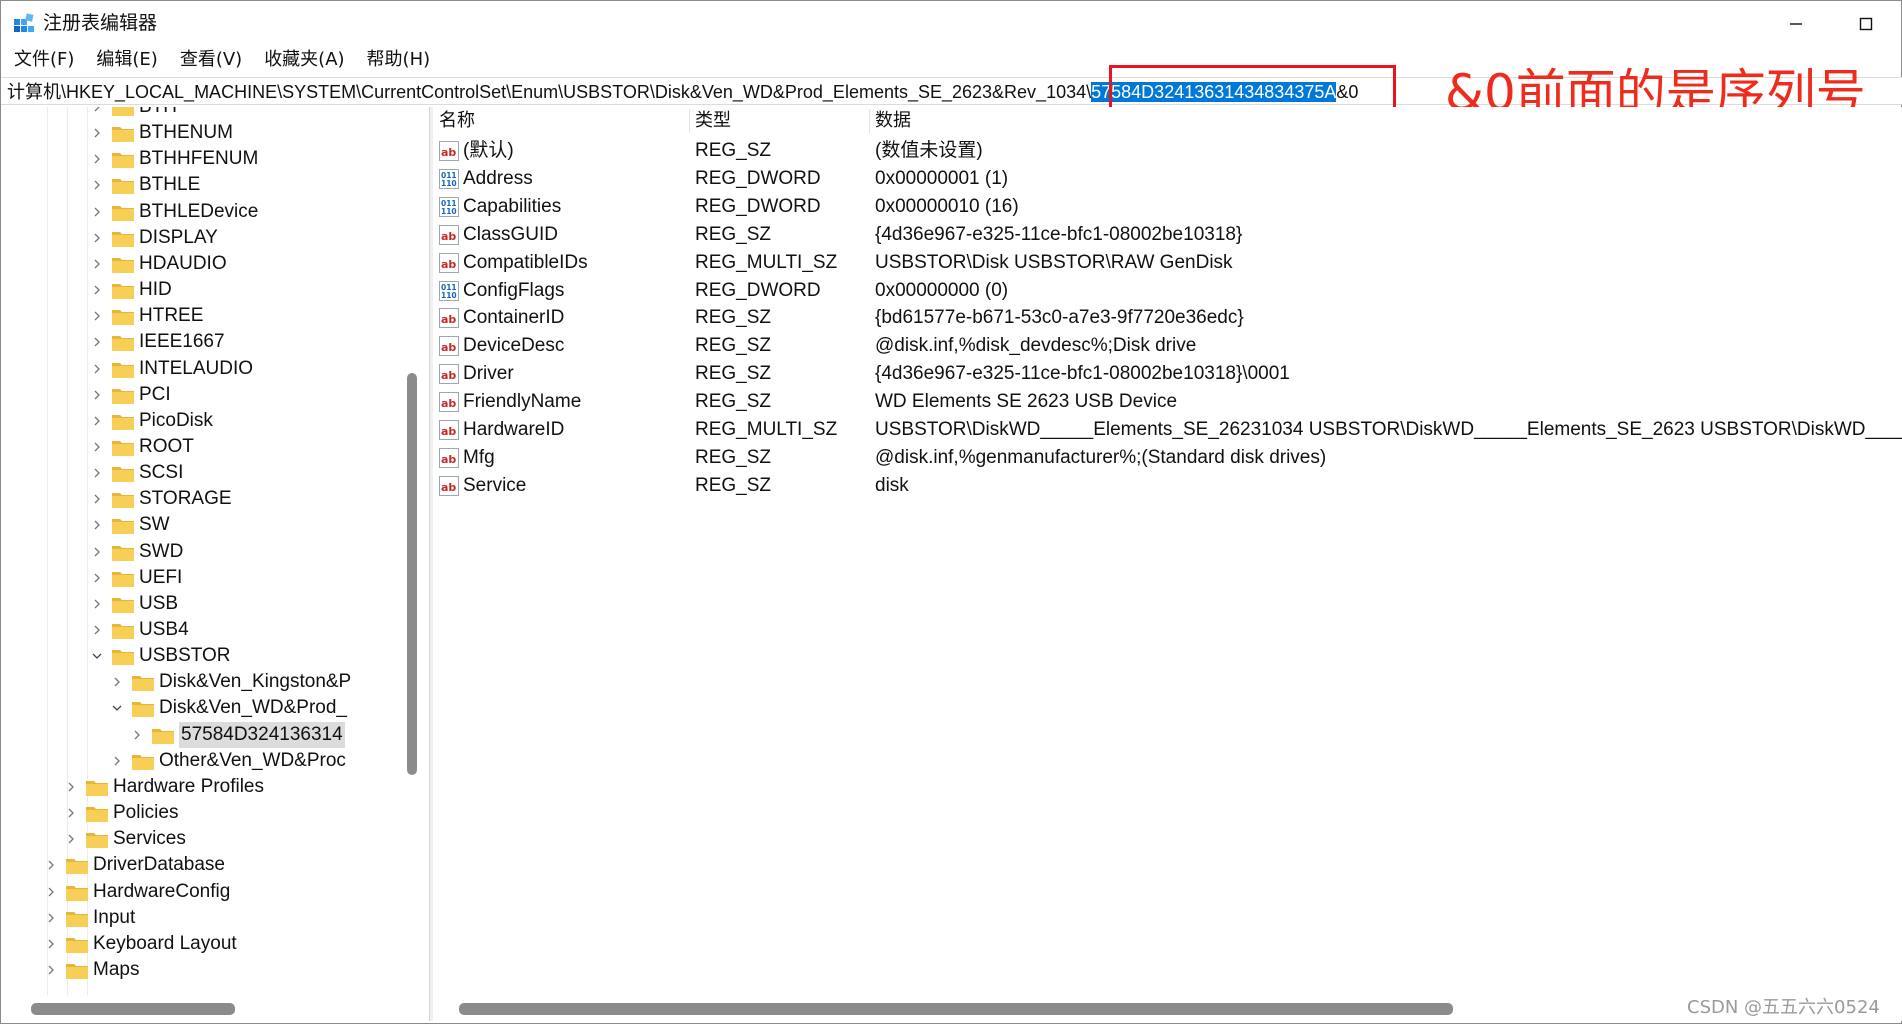 The height and width of the screenshot is (1024, 1902). Describe the element at coordinates (153, 238) in the screenshot. I see `tree-item: DISPLAY` at that location.